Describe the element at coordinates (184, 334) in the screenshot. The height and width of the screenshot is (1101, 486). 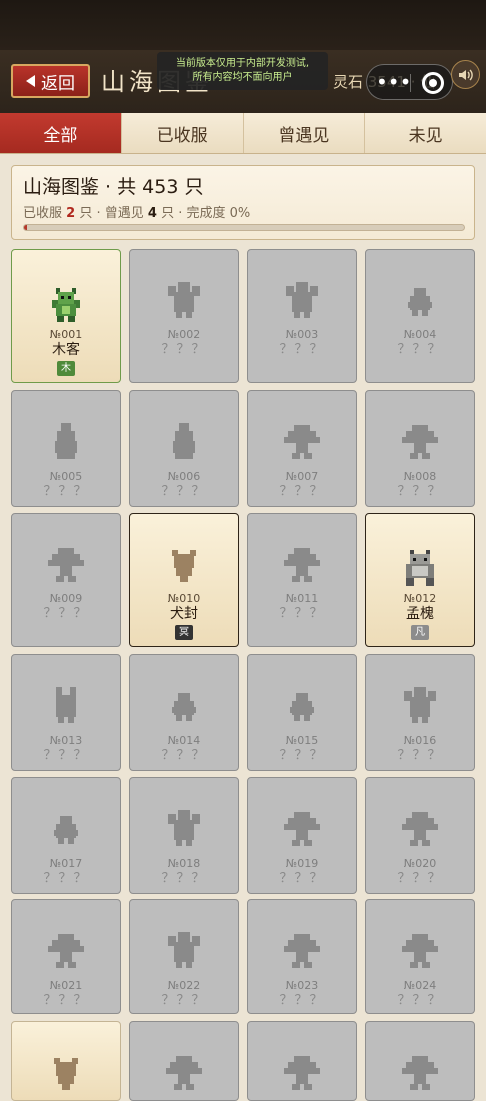
I see `creature-number: №002` at that location.